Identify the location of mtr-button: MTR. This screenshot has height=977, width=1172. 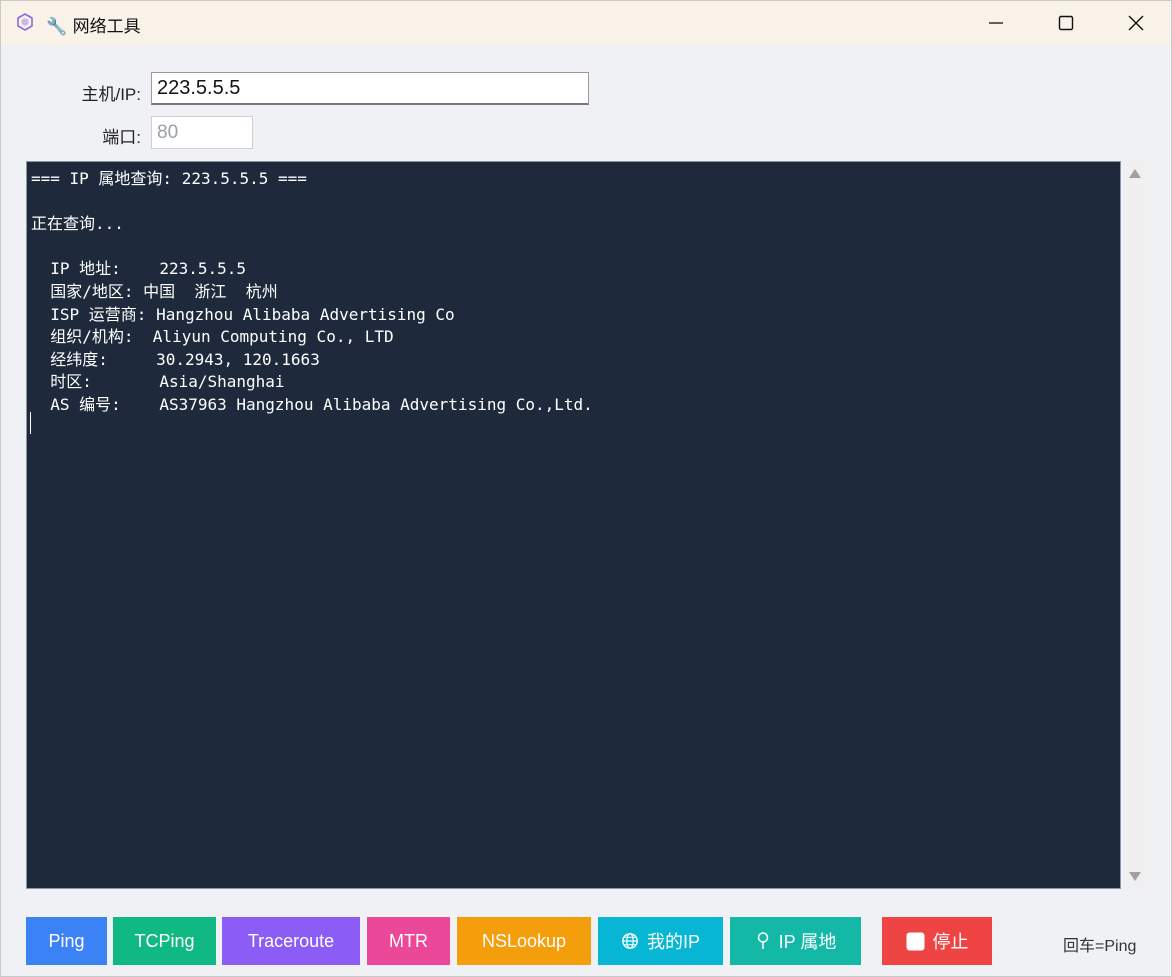
(408, 941).